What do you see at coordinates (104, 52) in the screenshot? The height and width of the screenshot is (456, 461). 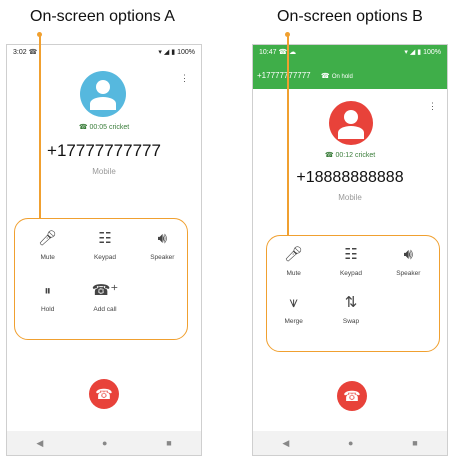 I see `status-bar: 3:02 ☎ ▾ ◢ ▮ 100%` at bounding box center [104, 52].